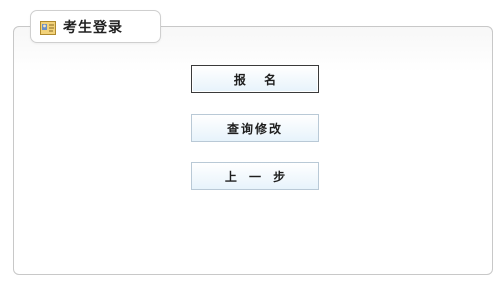  I want to click on previous-step-button: 上 一 步, so click(255, 176).